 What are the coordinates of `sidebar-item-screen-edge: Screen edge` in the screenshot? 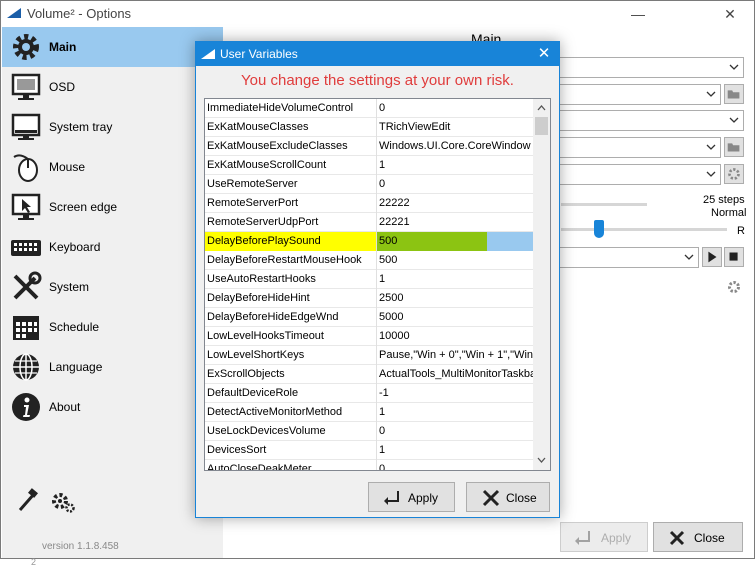 It's located at (112, 207).